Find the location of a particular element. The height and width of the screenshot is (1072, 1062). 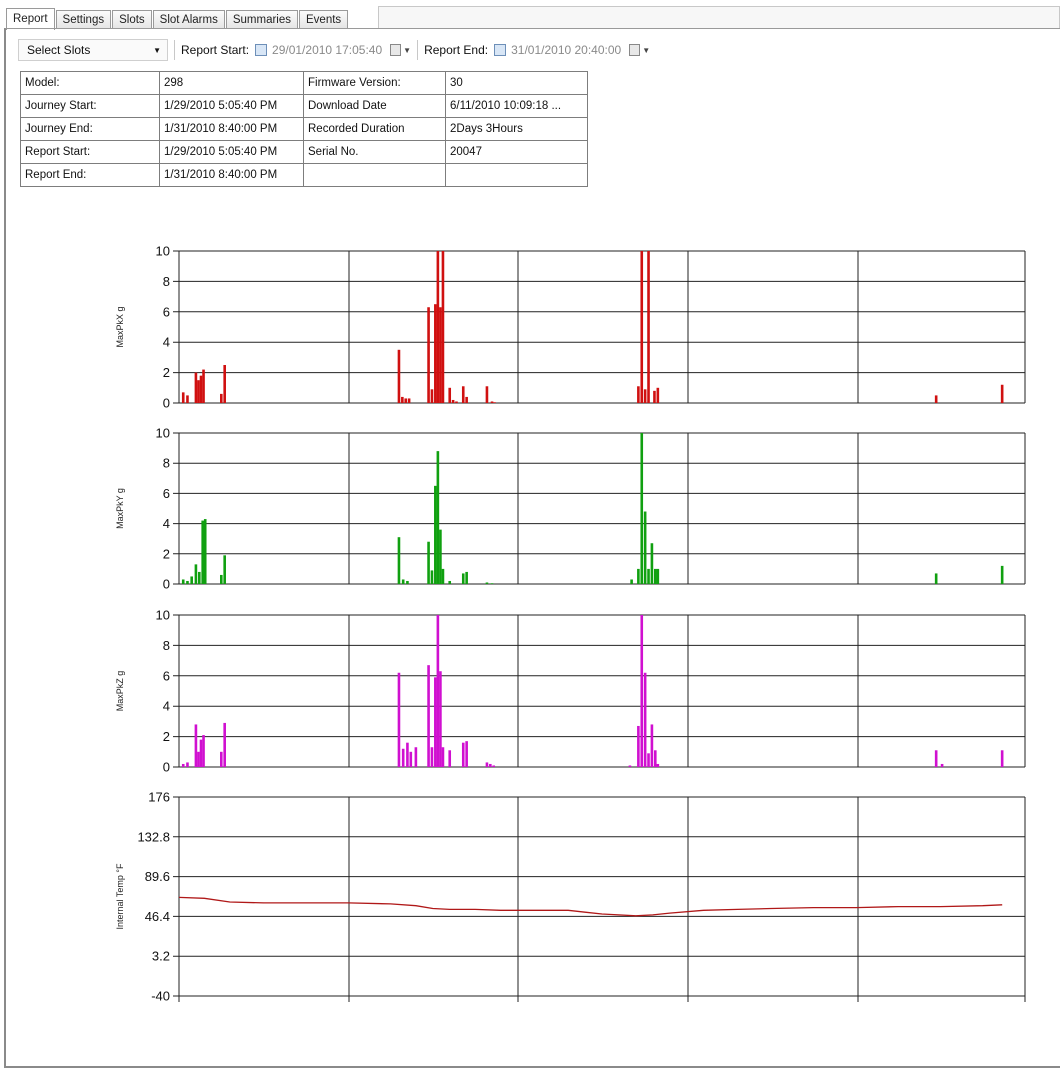

y-tick-label: 176 is located at coordinates (159, 797).